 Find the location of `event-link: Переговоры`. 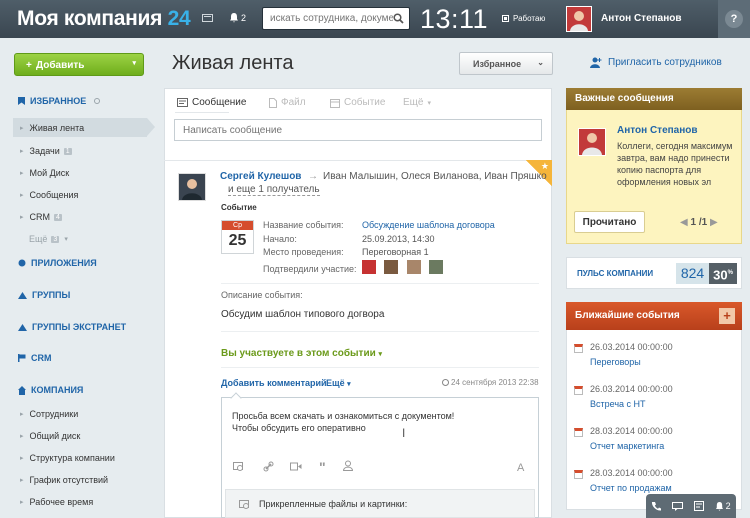

event-link: Переговоры is located at coordinates (615, 362).